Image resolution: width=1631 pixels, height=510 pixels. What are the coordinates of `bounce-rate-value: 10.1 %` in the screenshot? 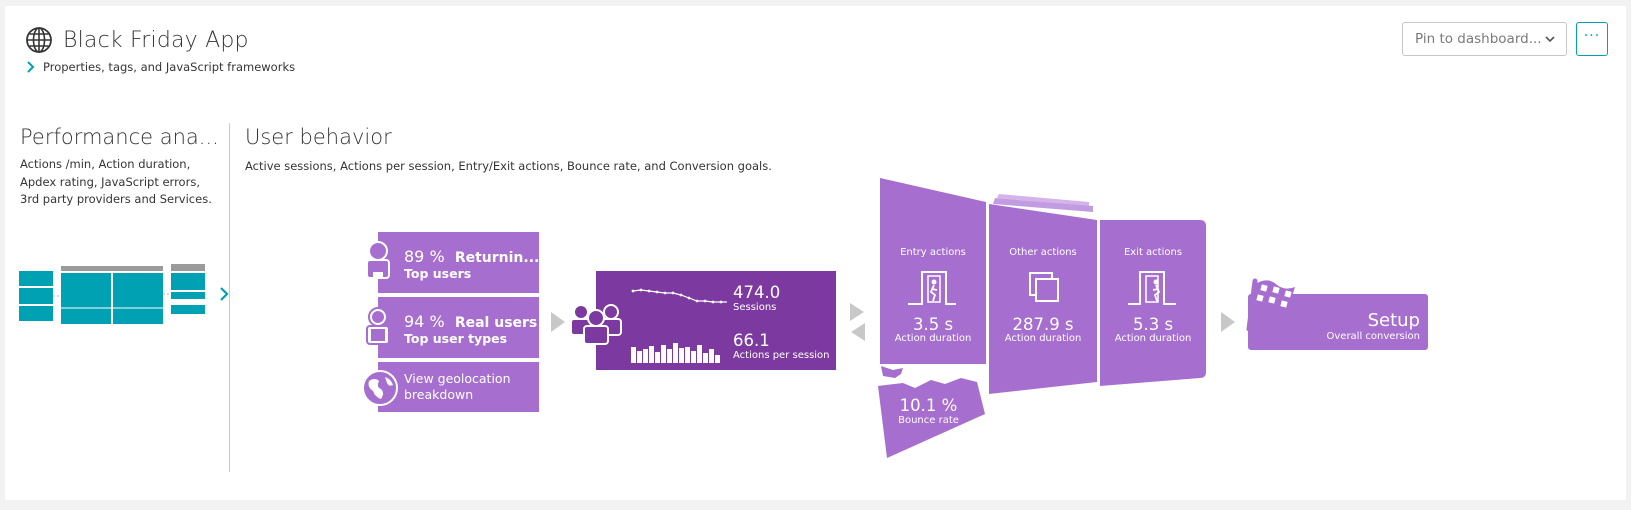 It's located at (928, 405).